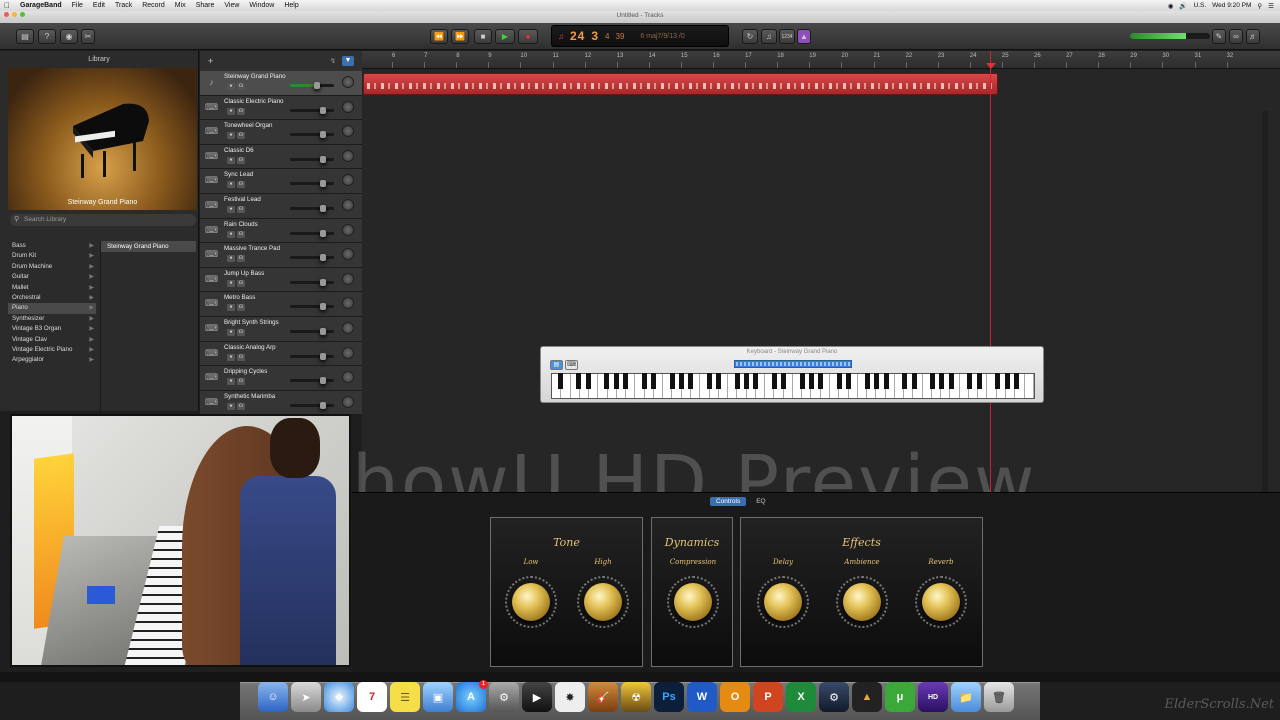 The width and height of the screenshot is (1280, 720). What do you see at coordinates (25, 36) in the screenshot?
I see `library-toggle-button: ▤` at bounding box center [25, 36].